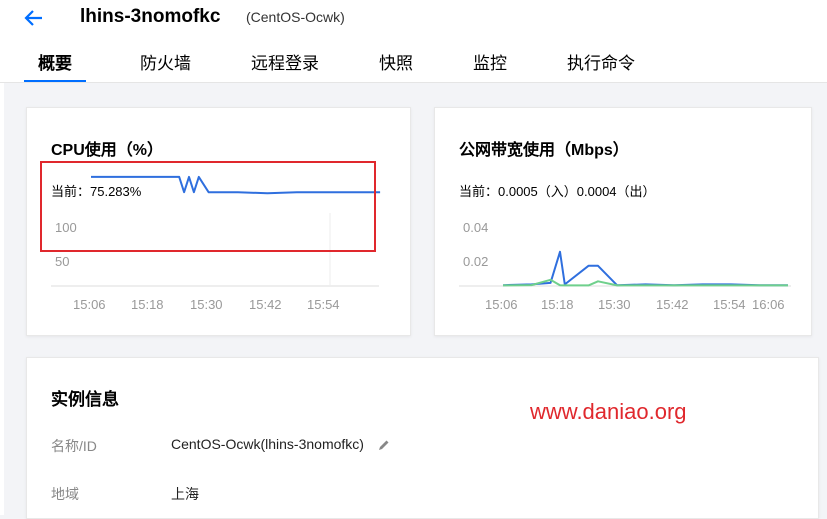  What do you see at coordinates (557, 304) in the screenshot?
I see `bw-x-tick: 15:18` at bounding box center [557, 304].